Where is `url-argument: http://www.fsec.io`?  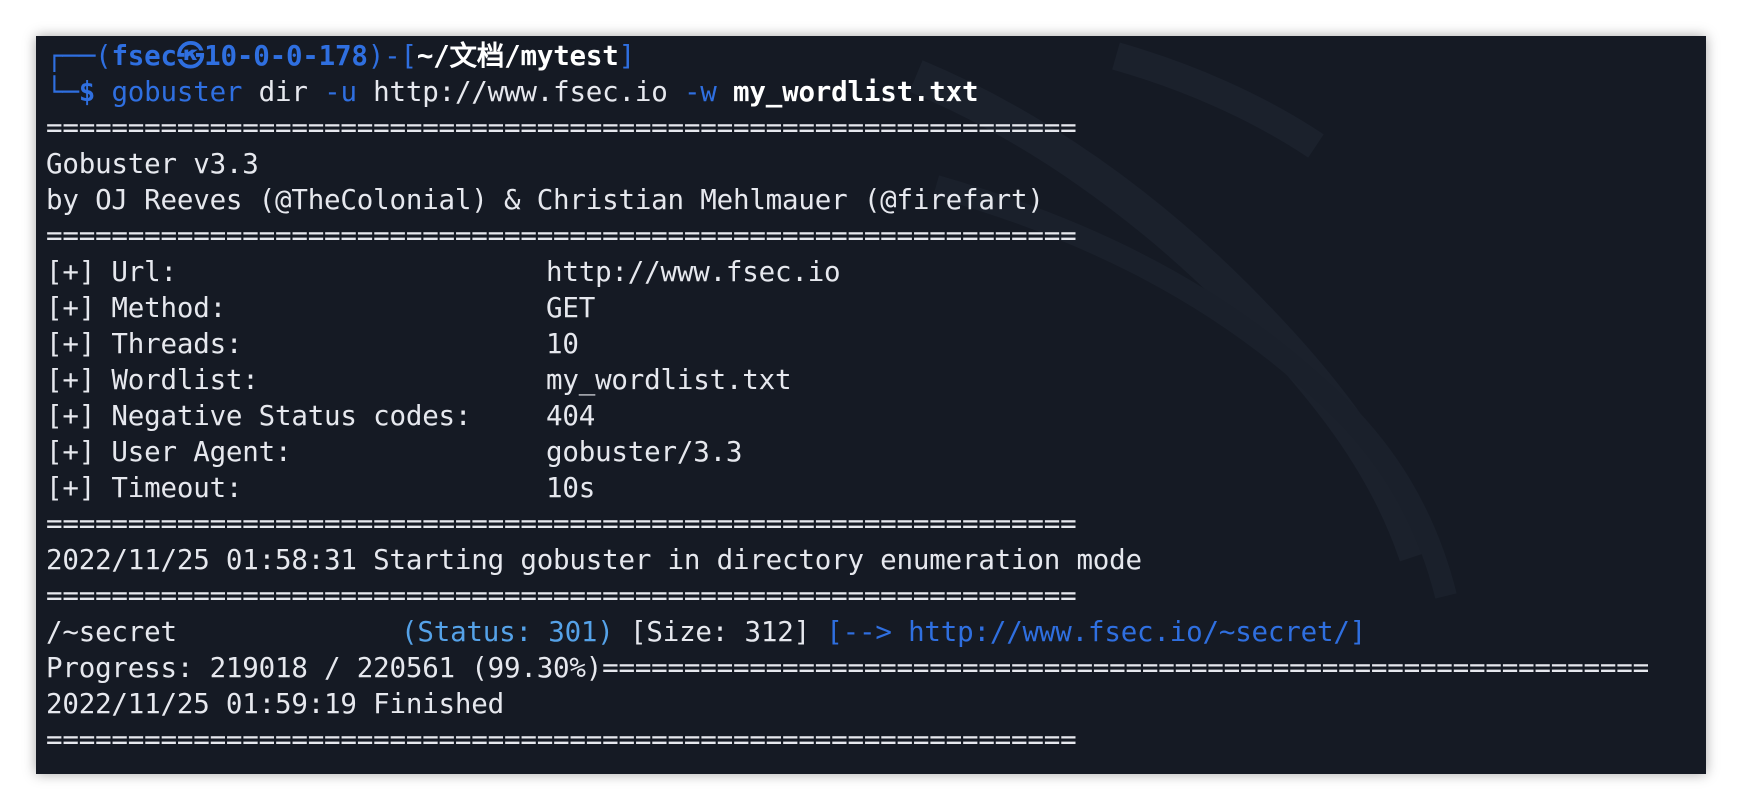 url-argument: http://www.fsec.io is located at coordinates (520, 92).